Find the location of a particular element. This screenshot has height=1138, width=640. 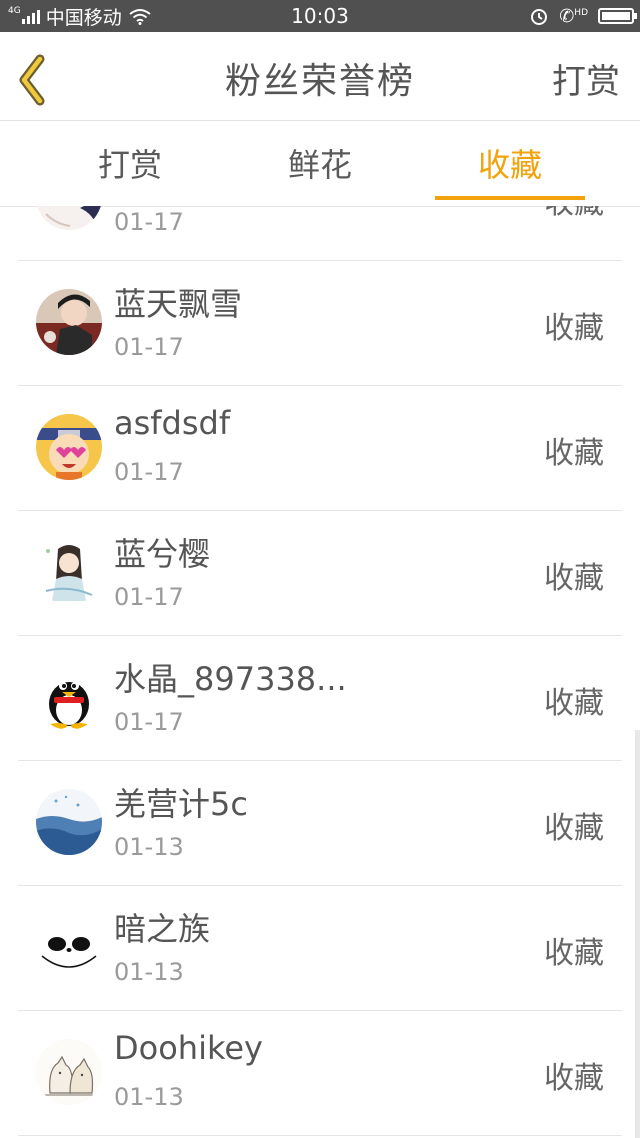

tab-label: 打赏 is located at coordinates (129, 165).